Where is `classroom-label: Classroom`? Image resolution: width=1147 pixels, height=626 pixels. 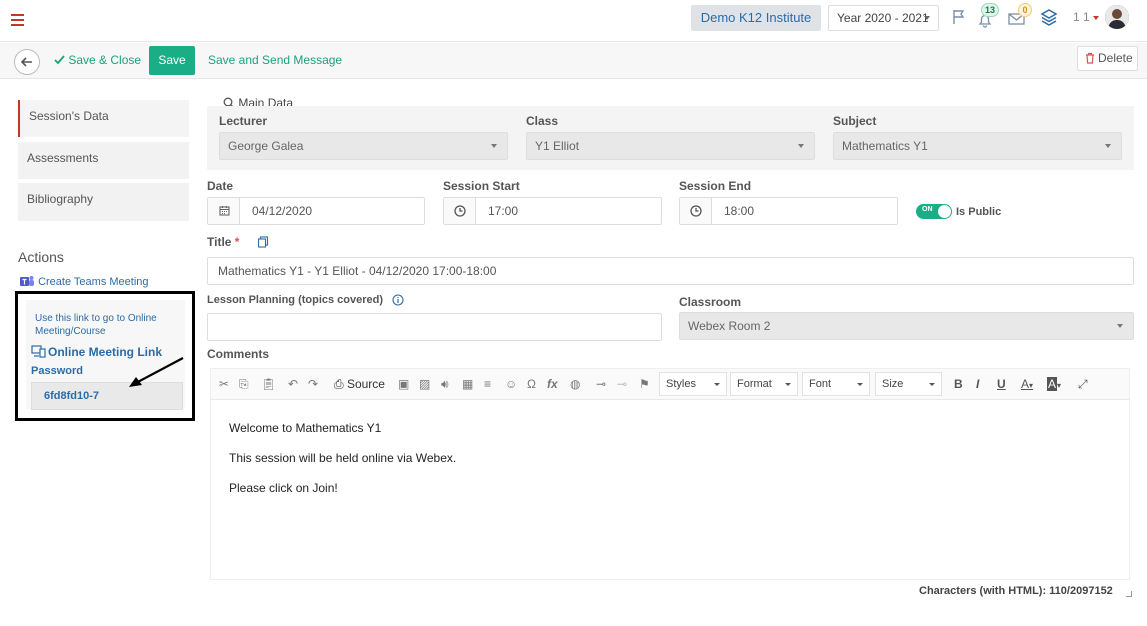 classroom-label: Classroom is located at coordinates (710, 302).